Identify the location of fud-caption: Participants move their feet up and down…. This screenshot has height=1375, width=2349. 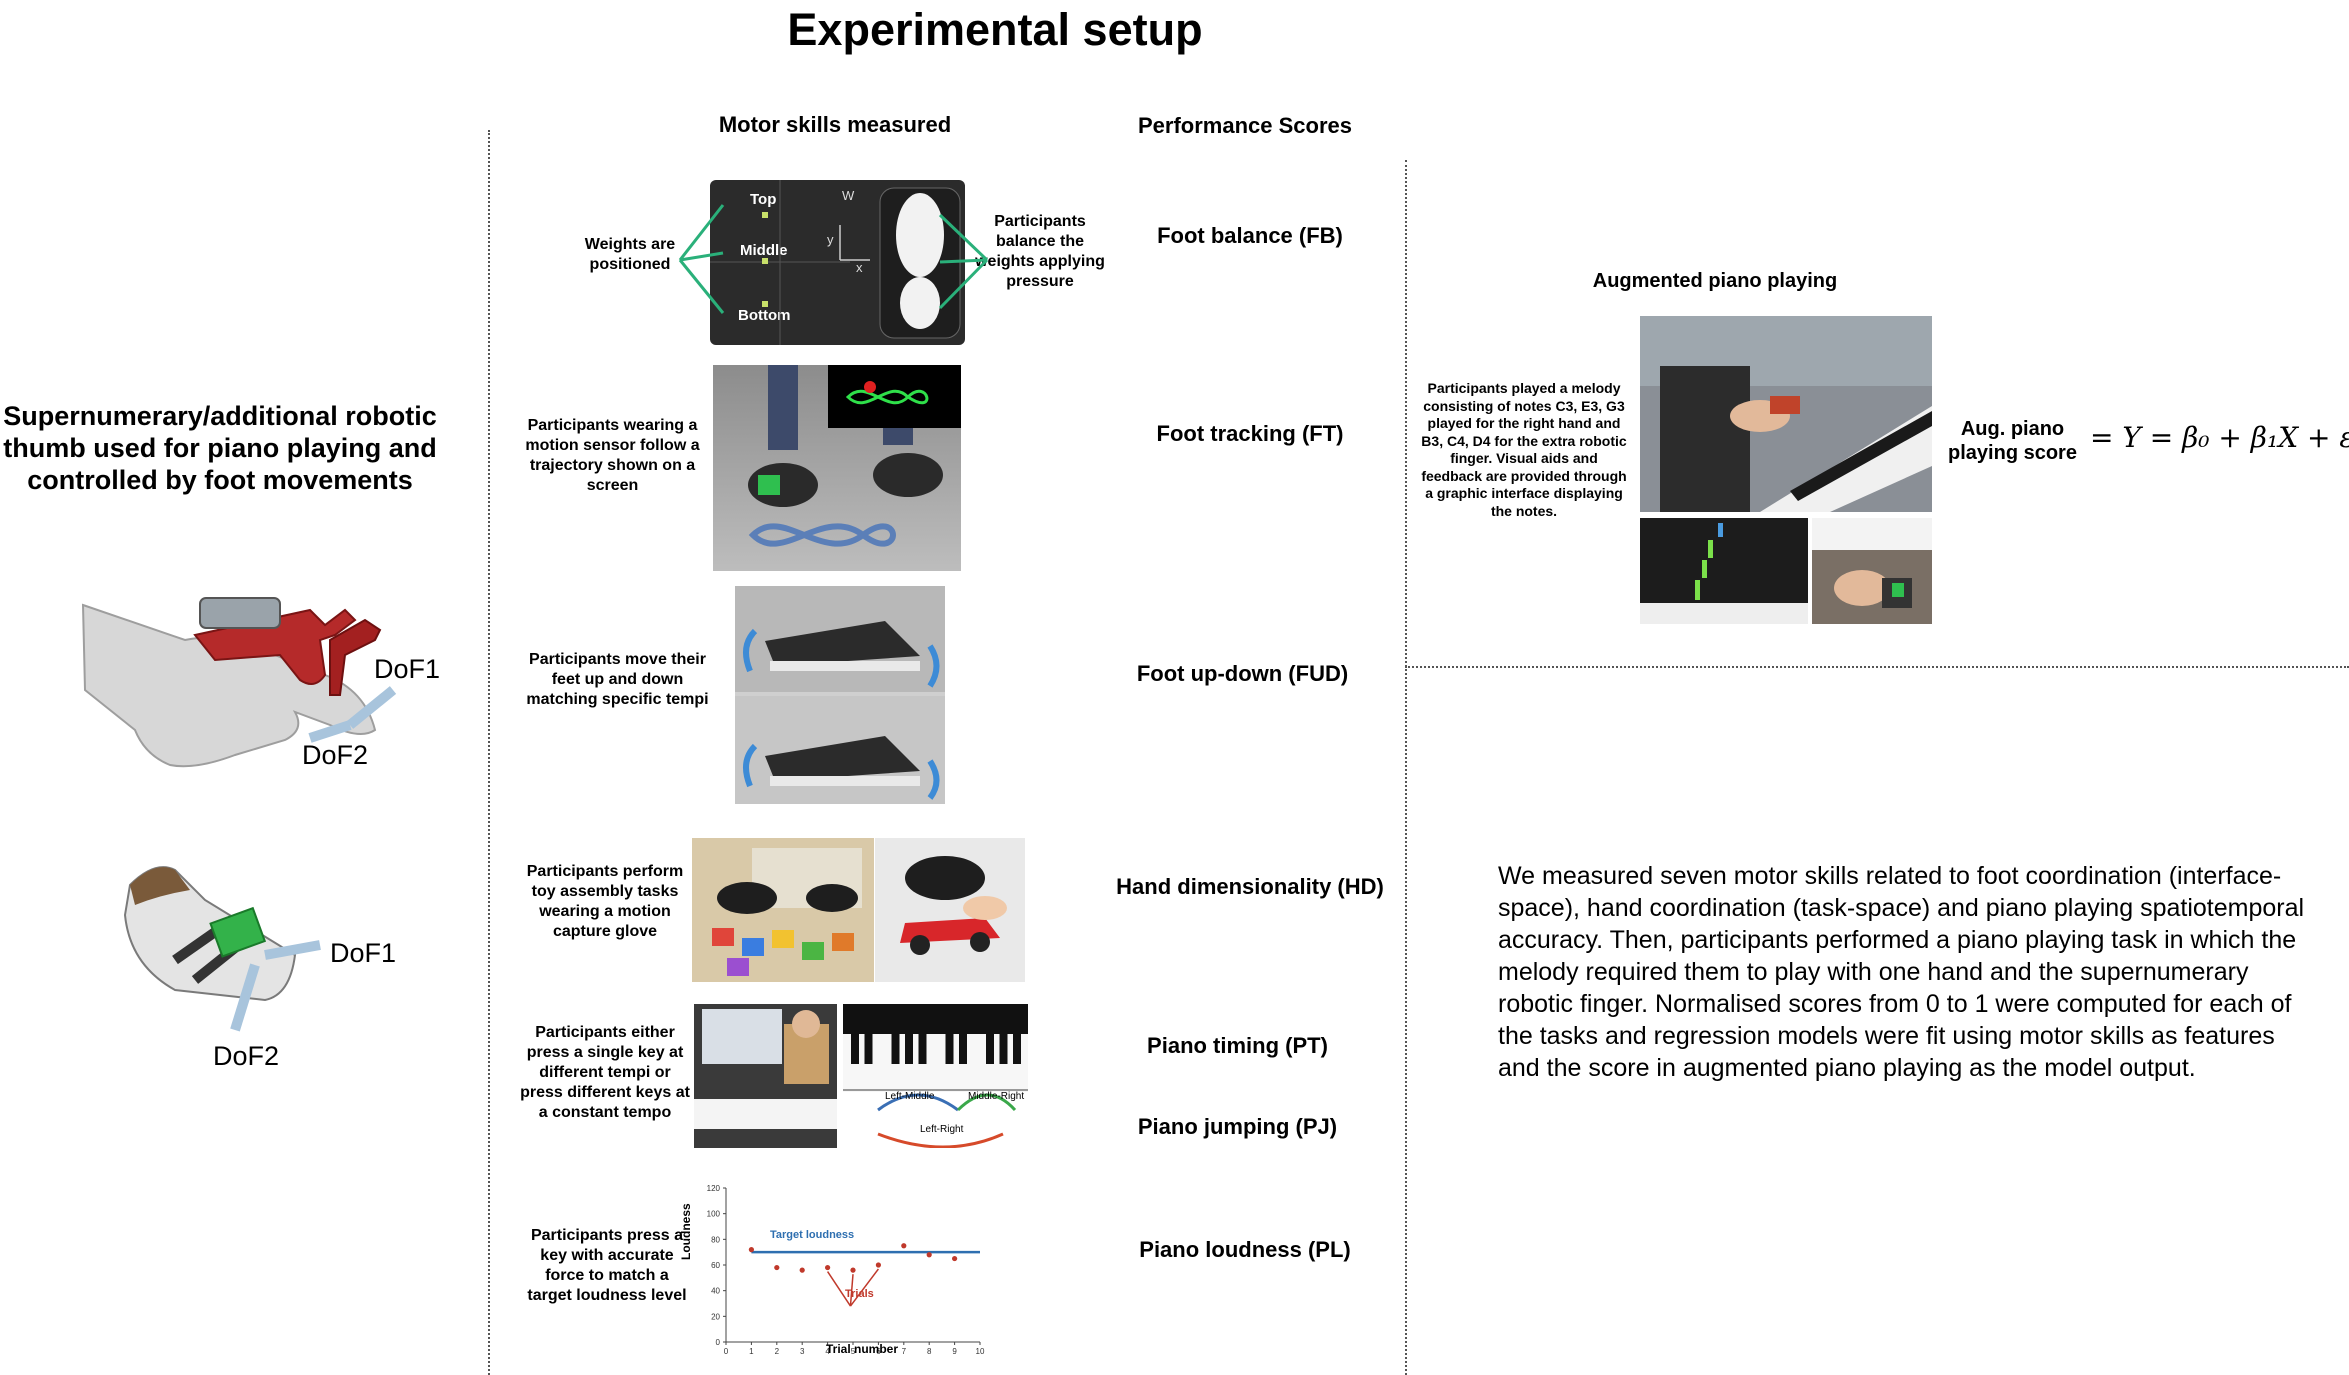
(617, 679).